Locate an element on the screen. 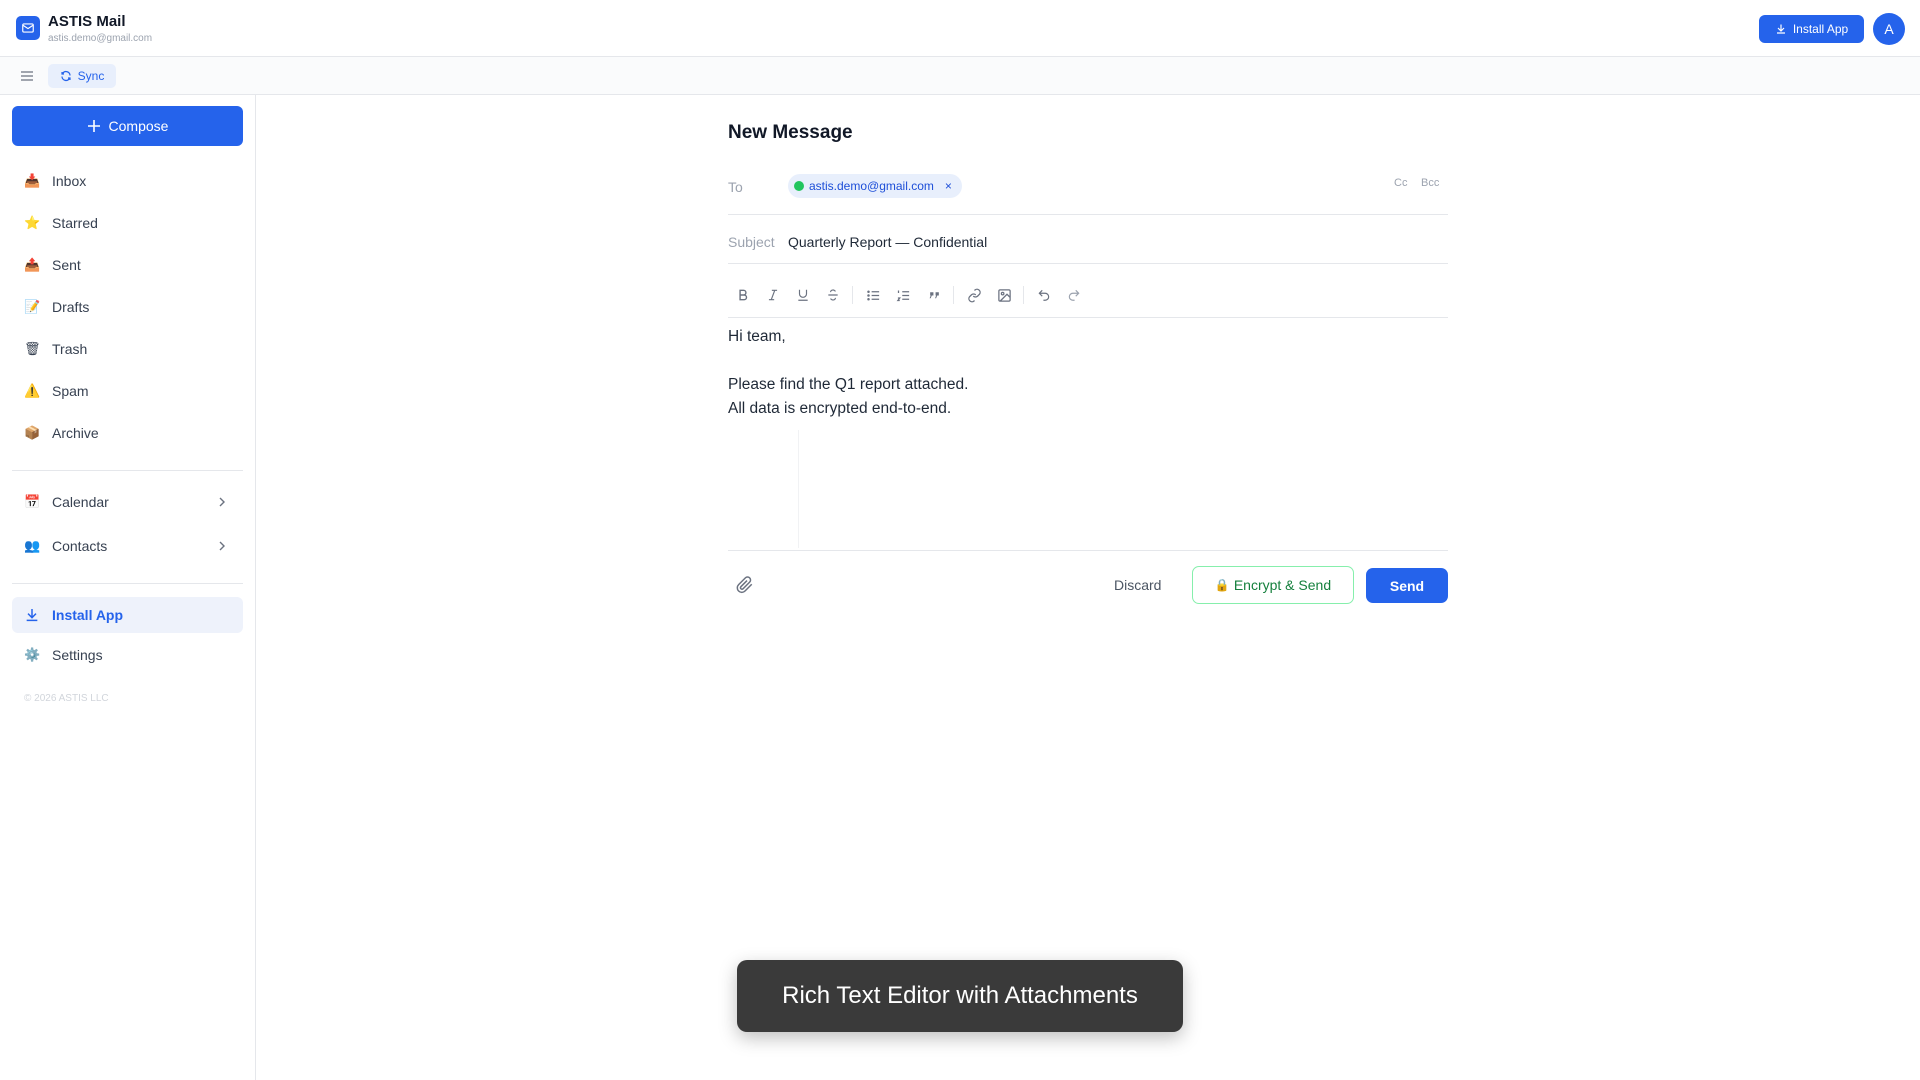 This screenshot has height=1080, width=1920. redo-icon is located at coordinates (1074, 295).